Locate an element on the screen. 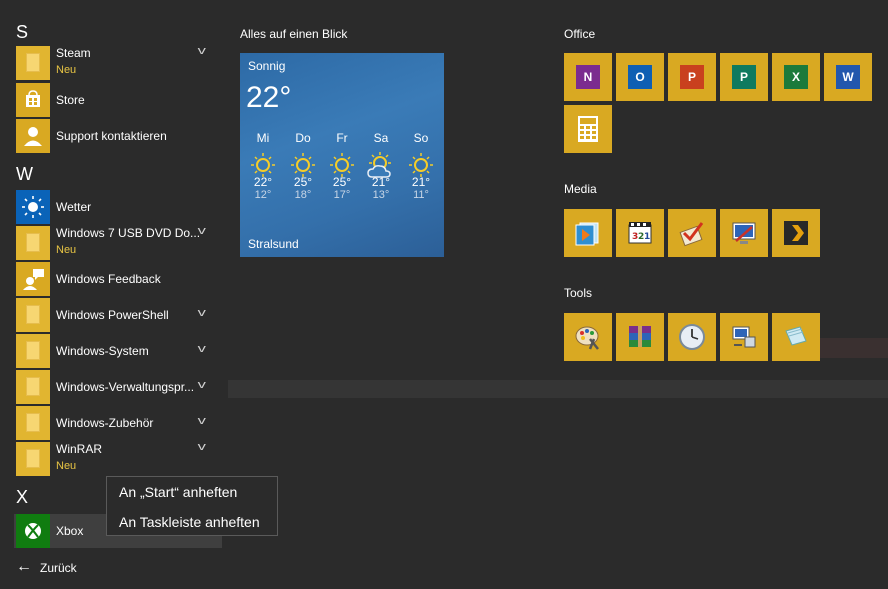  app-windows-feedback: Windows Feedback is located at coordinates (122, 279).